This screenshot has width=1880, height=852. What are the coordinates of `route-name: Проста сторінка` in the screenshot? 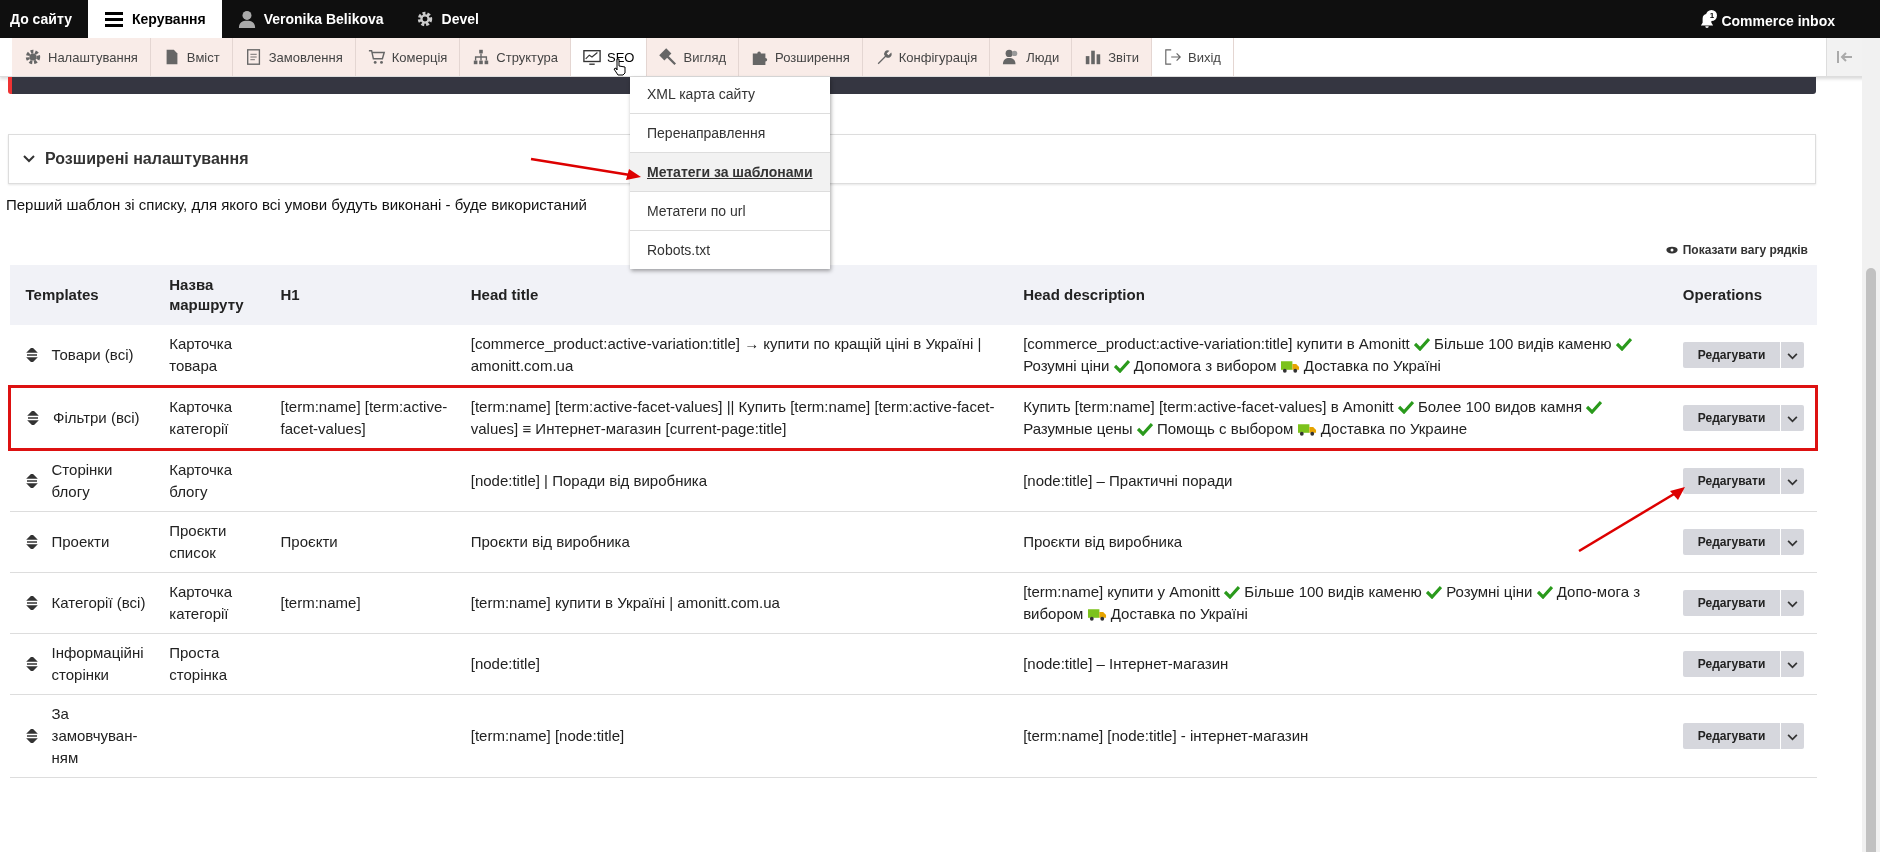 It's located at (198, 663).